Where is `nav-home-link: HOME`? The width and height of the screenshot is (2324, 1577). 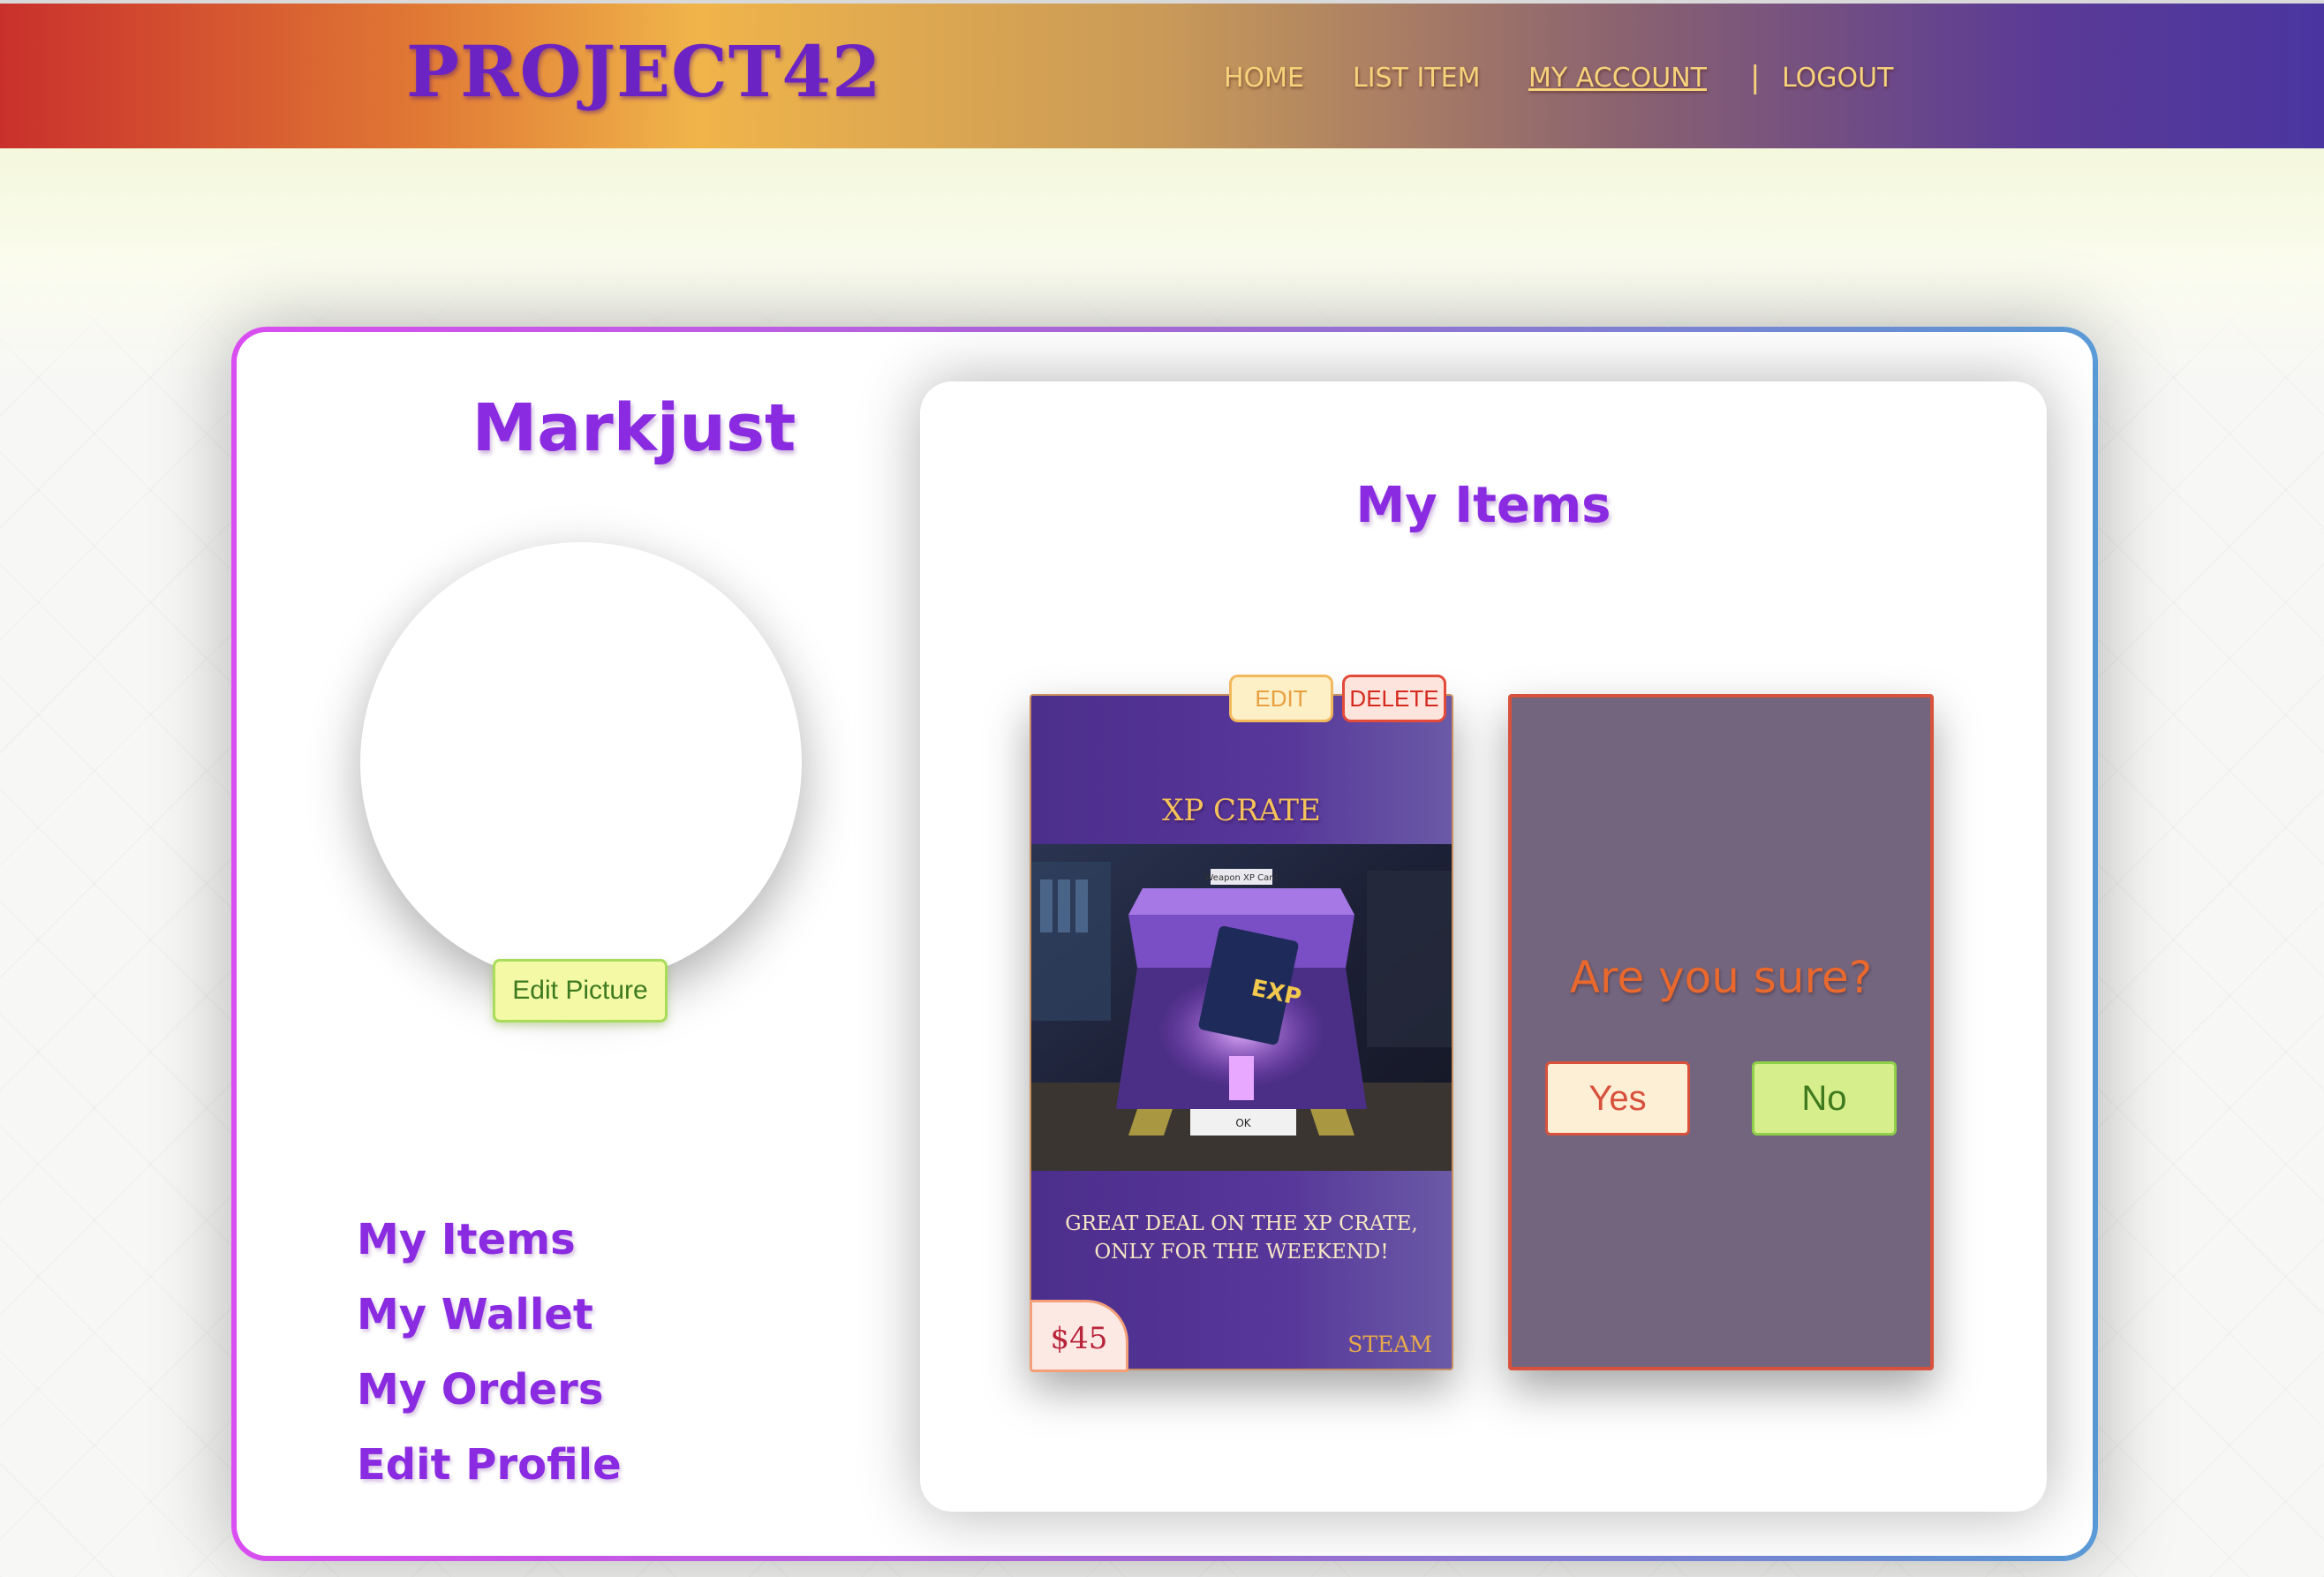 nav-home-link: HOME is located at coordinates (1264, 79).